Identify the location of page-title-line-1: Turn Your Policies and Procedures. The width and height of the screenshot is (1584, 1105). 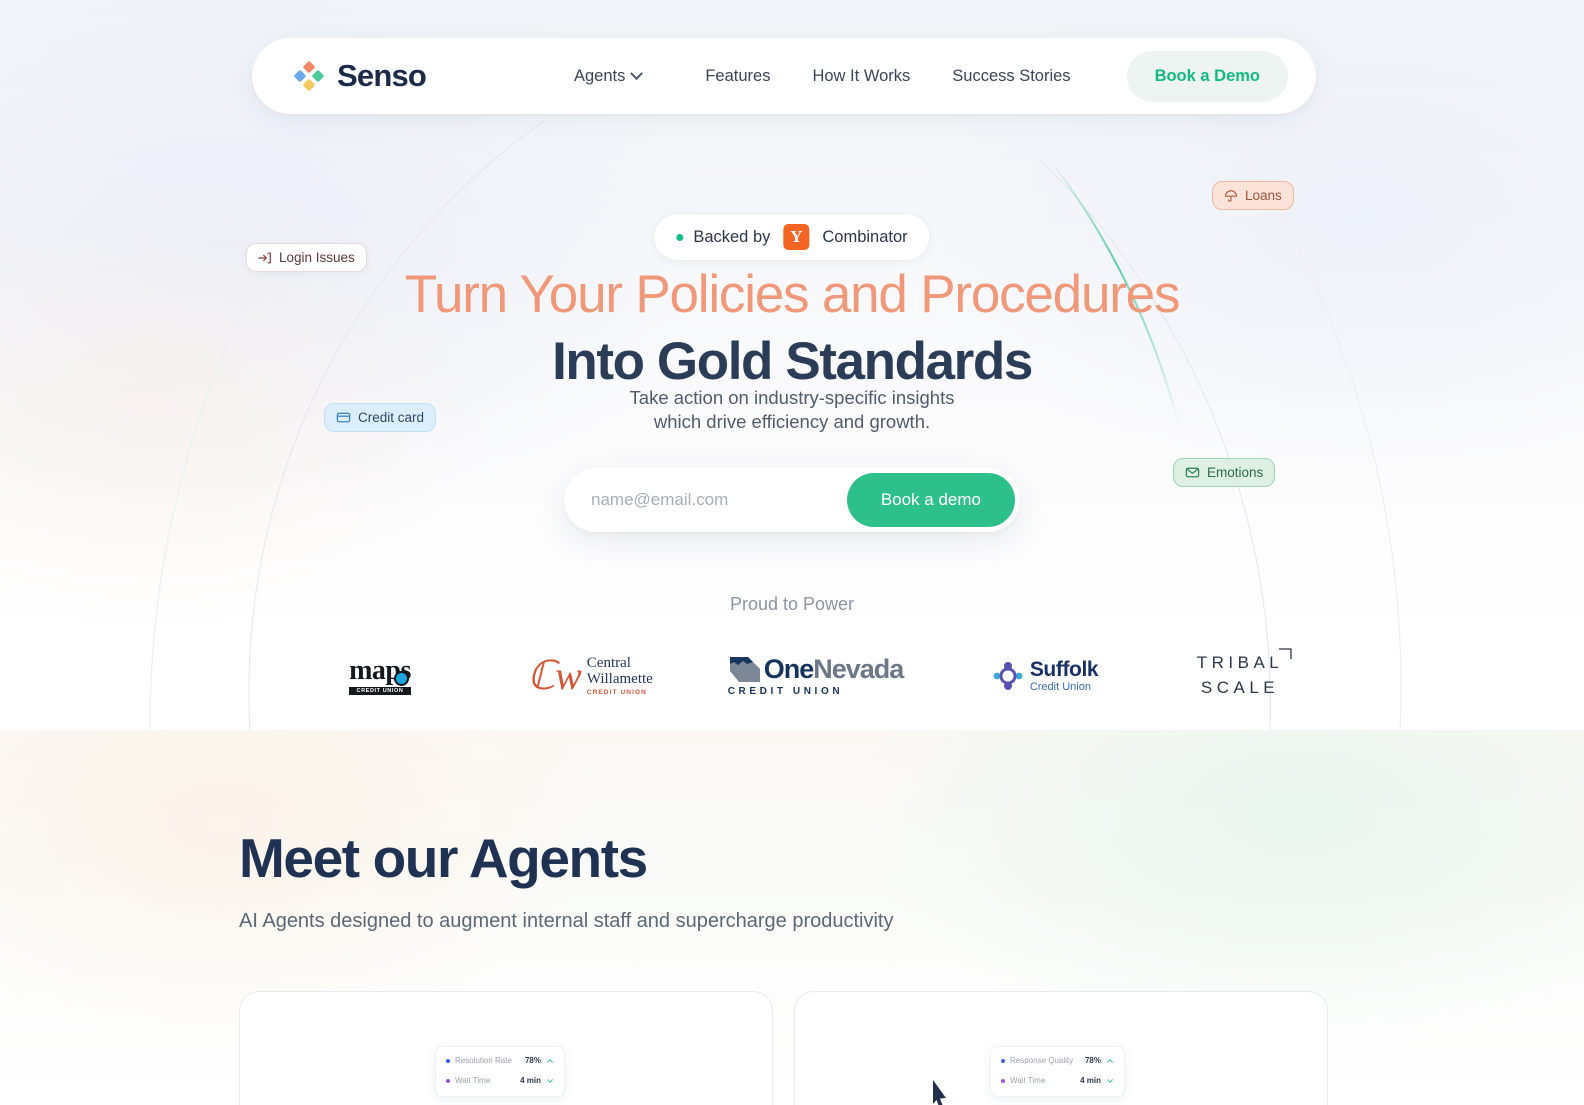
(792, 294).